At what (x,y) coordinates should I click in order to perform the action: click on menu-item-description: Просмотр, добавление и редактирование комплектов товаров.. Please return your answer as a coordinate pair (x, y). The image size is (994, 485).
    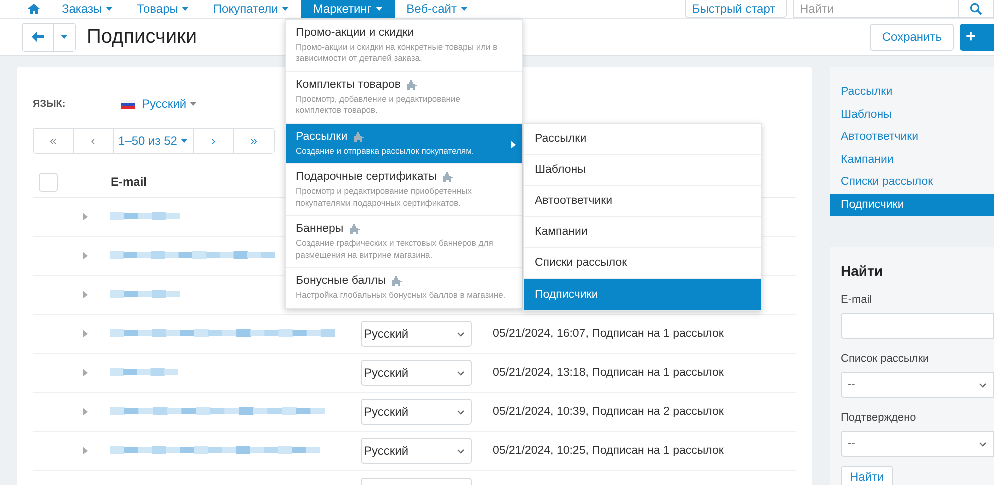
    Looking at the image, I should click on (379, 105).